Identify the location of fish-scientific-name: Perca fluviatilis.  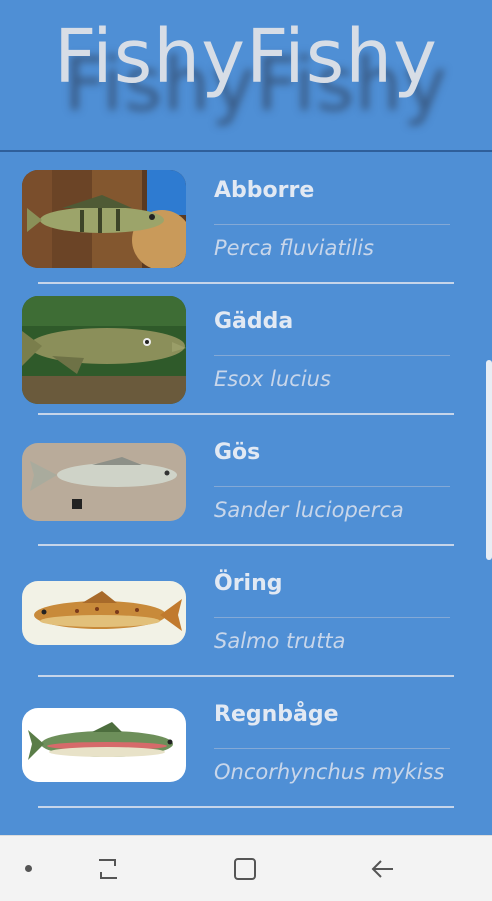
(294, 248).